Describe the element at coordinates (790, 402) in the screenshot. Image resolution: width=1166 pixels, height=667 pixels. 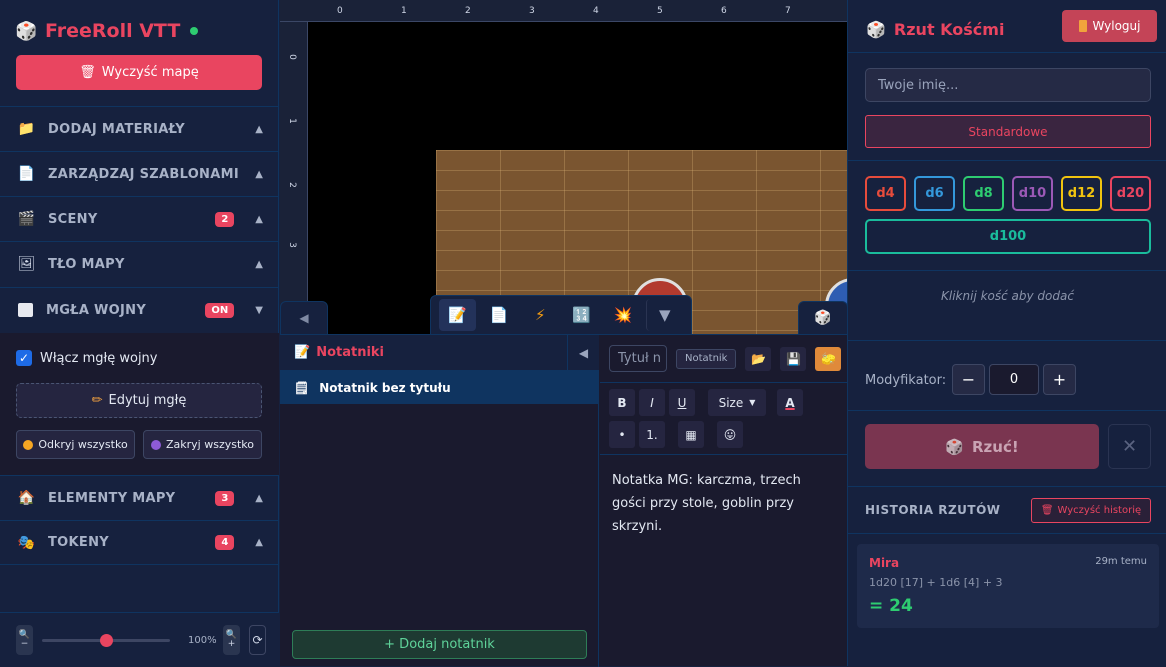
I see `text-color-button: A` at that location.